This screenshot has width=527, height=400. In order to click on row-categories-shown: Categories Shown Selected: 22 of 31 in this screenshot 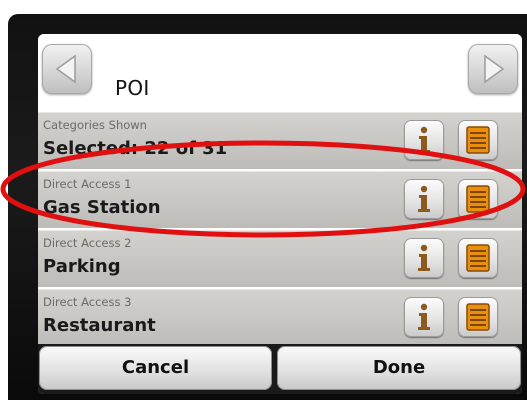, I will do `click(280, 140)`.